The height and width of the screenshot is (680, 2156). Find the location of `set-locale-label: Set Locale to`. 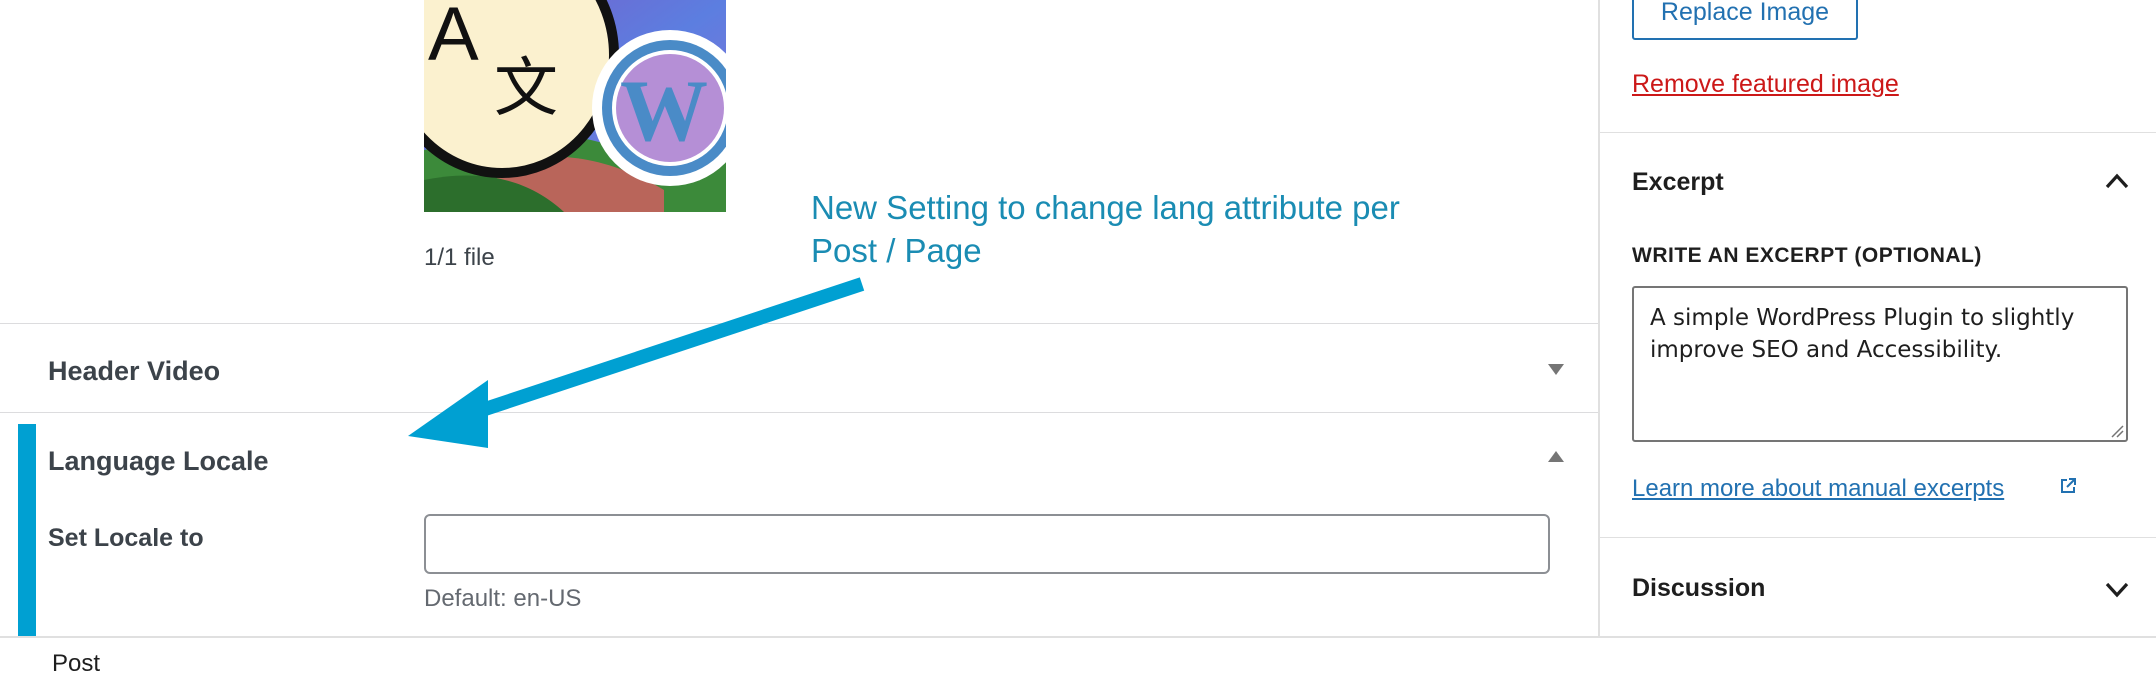

set-locale-label: Set Locale to is located at coordinates (126, 538).